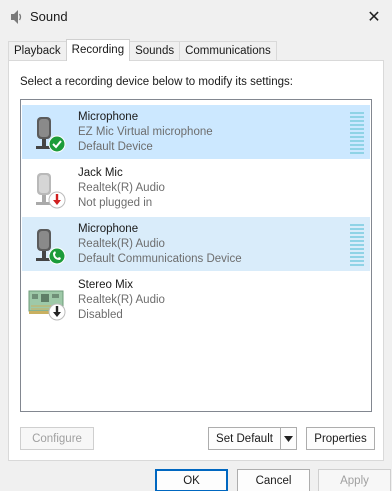 The height and width of the screenshot is (491, 392). Describe the element at coordinates (196, 17) in the screenshot. I see `title-bar: Sound ✕` at that location.